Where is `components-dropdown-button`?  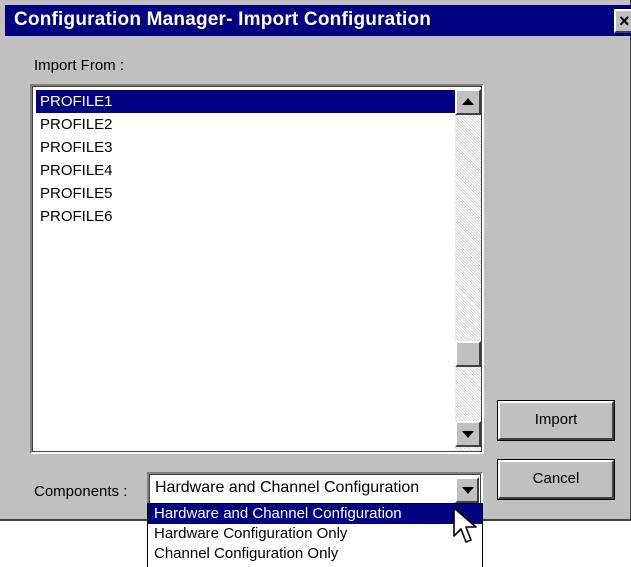
components-dropdown-button is located at coordinates (467, 490).